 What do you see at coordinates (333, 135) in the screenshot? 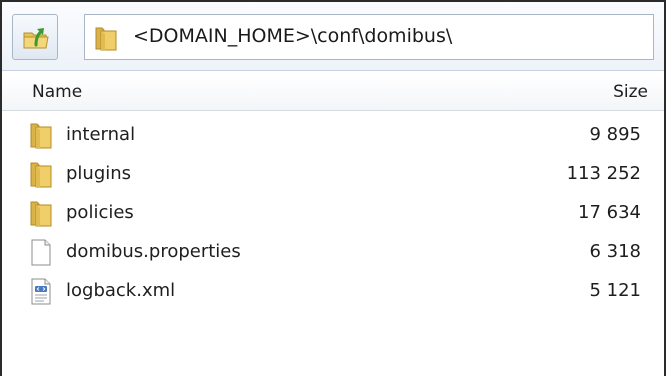
I see `file-row-internal: internal 9 895` at bounding box center [333, 135].